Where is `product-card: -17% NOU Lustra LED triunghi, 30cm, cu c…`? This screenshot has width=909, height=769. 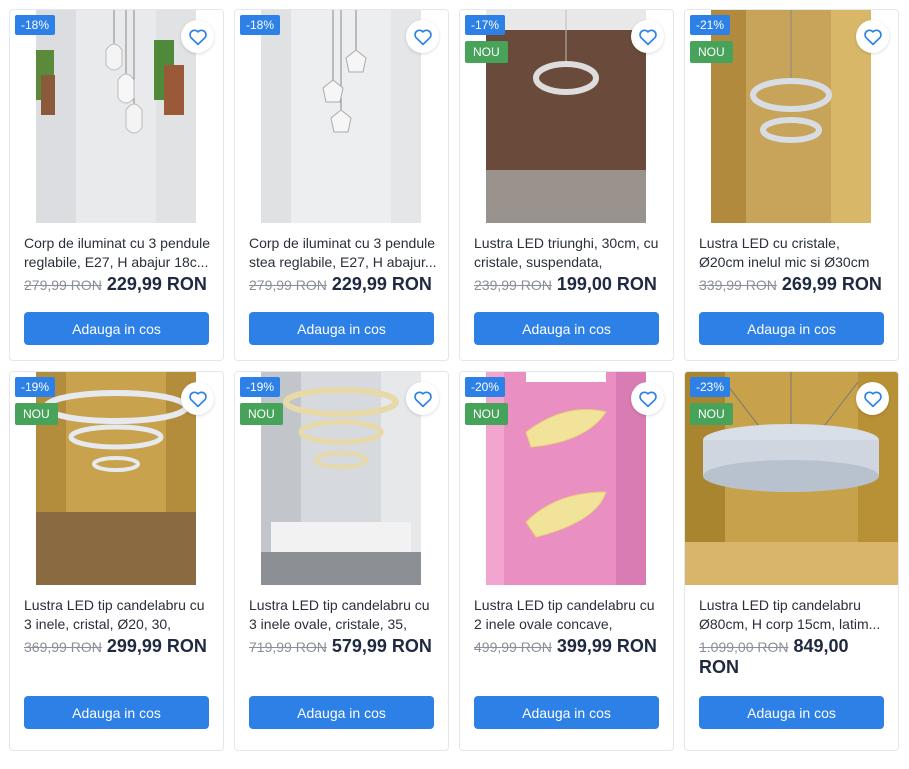
product-card: -17% NOU Lustra LED triunghi, 30cm, cu c… is located at coordinates (566, 185).